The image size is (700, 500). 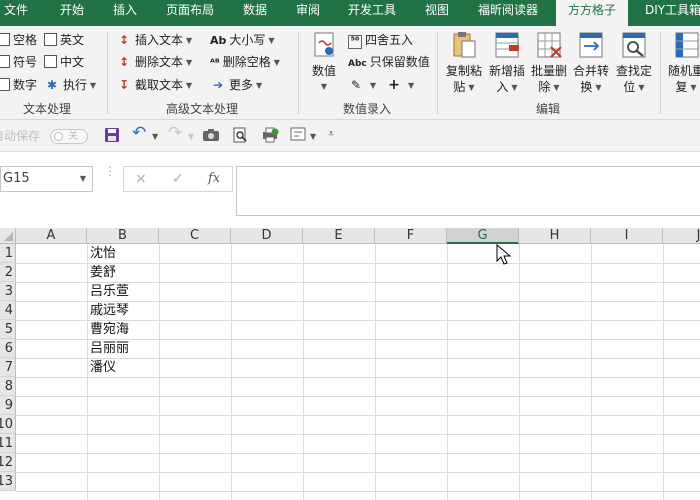 I want to click on print-check-icon, so click(x=270, y=137).